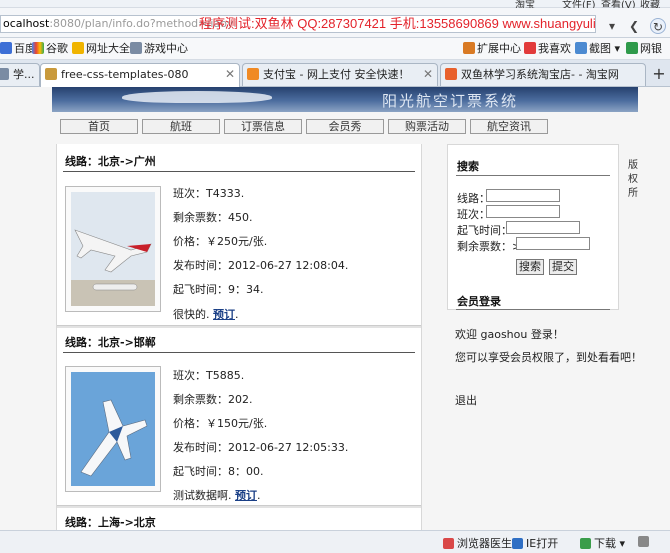 The width and height of the screenshot is (670, 553). I want to click on nav-news: 航空资讯, so click(509, 126).